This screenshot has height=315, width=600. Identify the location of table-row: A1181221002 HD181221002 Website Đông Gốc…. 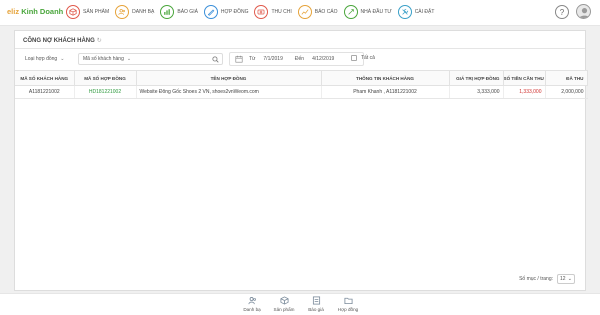
(301, 92).